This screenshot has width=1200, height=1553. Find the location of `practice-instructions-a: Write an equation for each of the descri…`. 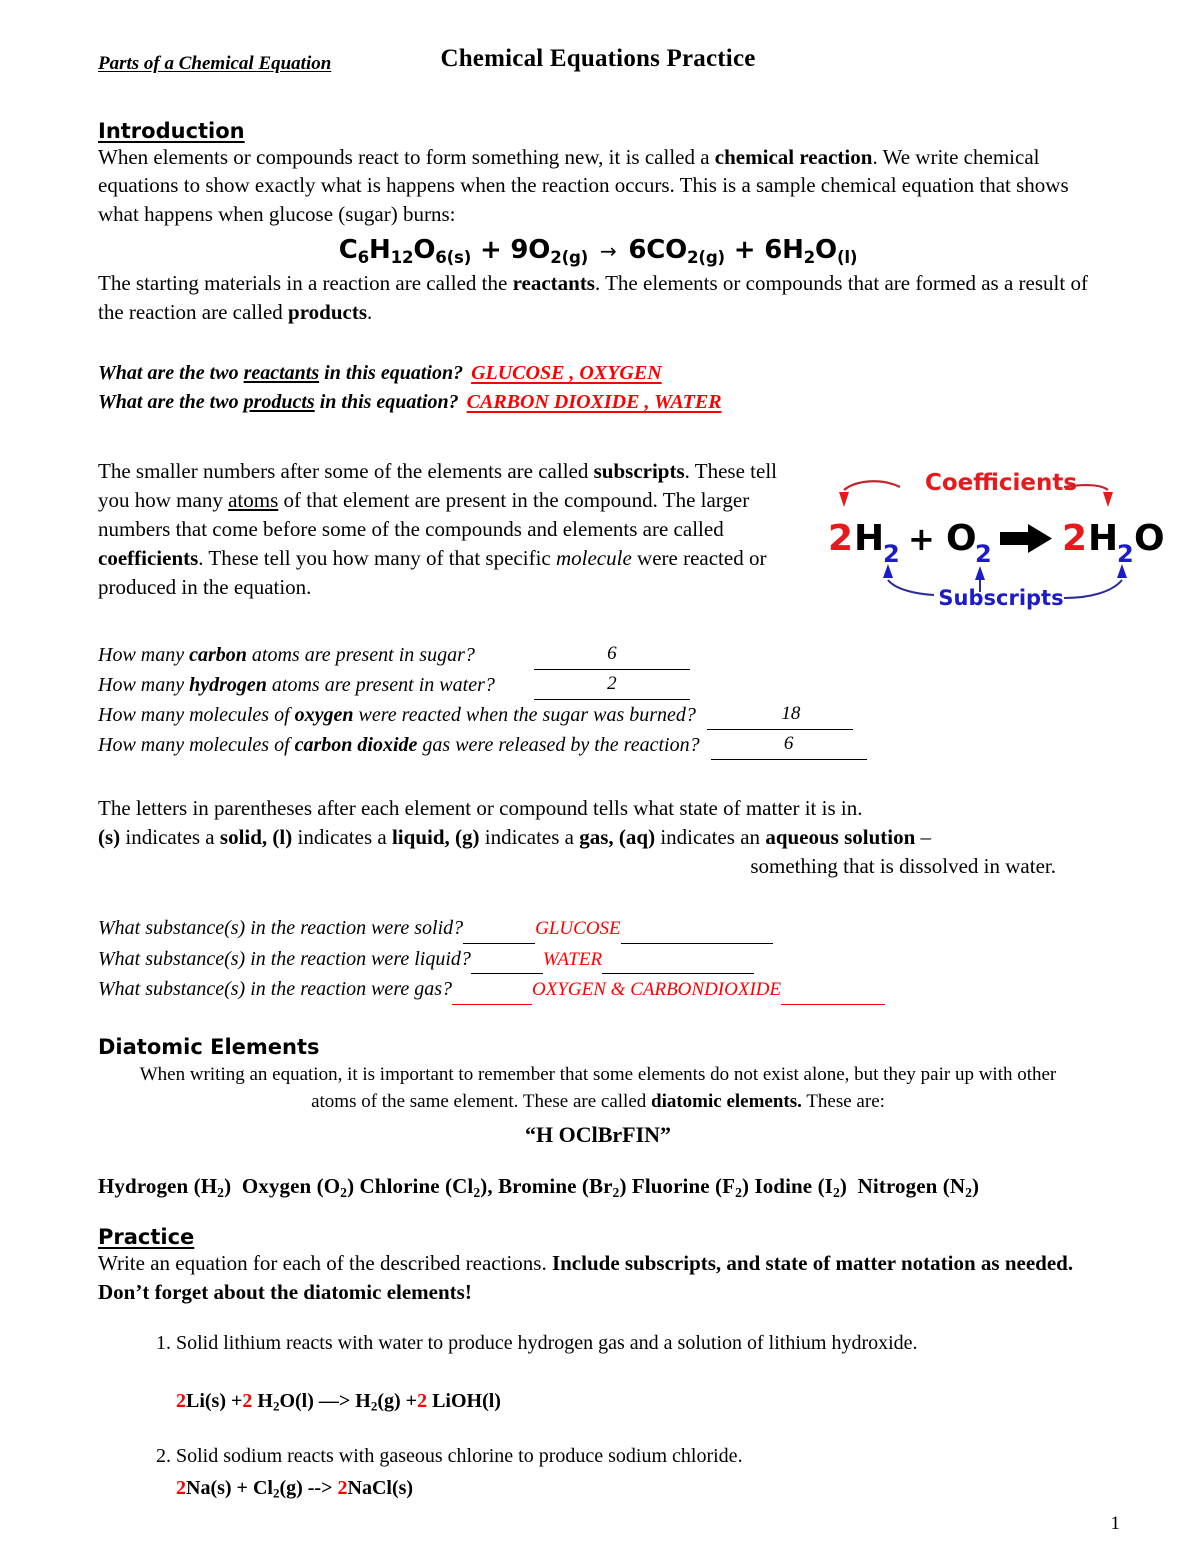

practice-instructions-a: Write an equation for each of the descri… is located at coordinates (325, 1263).